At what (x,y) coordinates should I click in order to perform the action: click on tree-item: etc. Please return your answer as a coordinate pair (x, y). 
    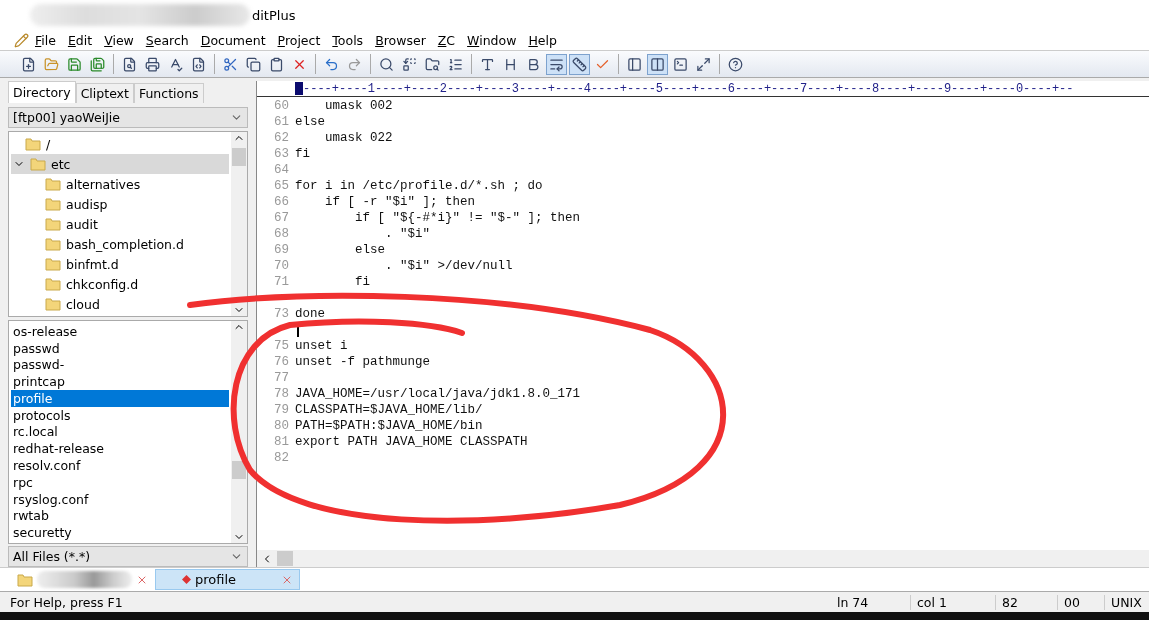
    Looking at the image, I should click on (120, 164).